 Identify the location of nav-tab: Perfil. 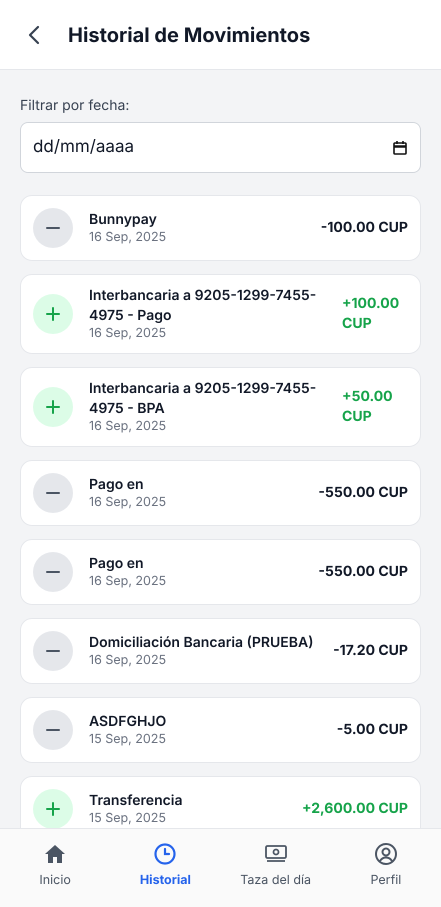
(385, 866).